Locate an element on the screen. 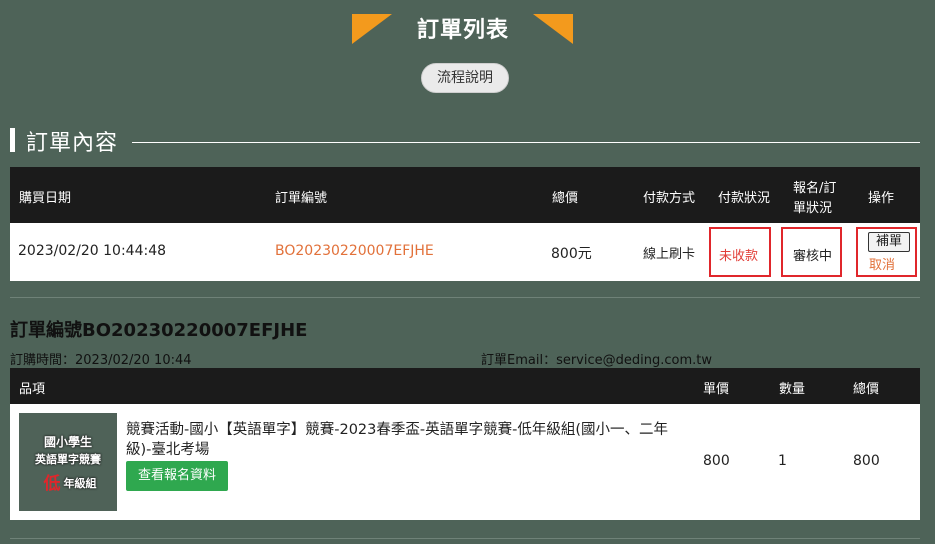  col-actions: 操作 is located at coordinates (881, 198).